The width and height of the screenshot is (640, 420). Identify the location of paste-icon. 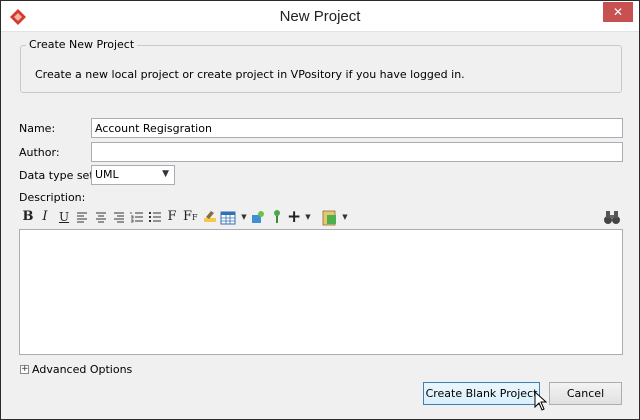
(330, 217).